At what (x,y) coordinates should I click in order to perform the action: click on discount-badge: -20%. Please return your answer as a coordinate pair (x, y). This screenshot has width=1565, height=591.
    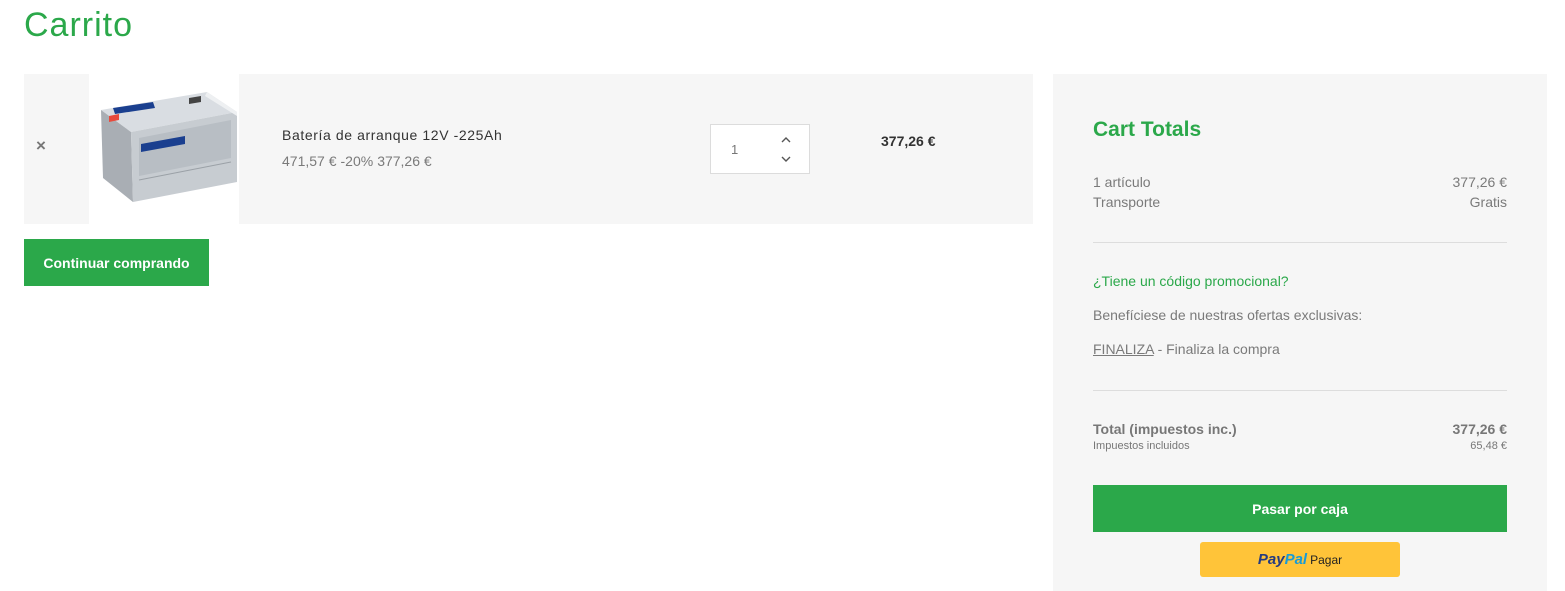
    Looking at the image, I should click on (357, 161).